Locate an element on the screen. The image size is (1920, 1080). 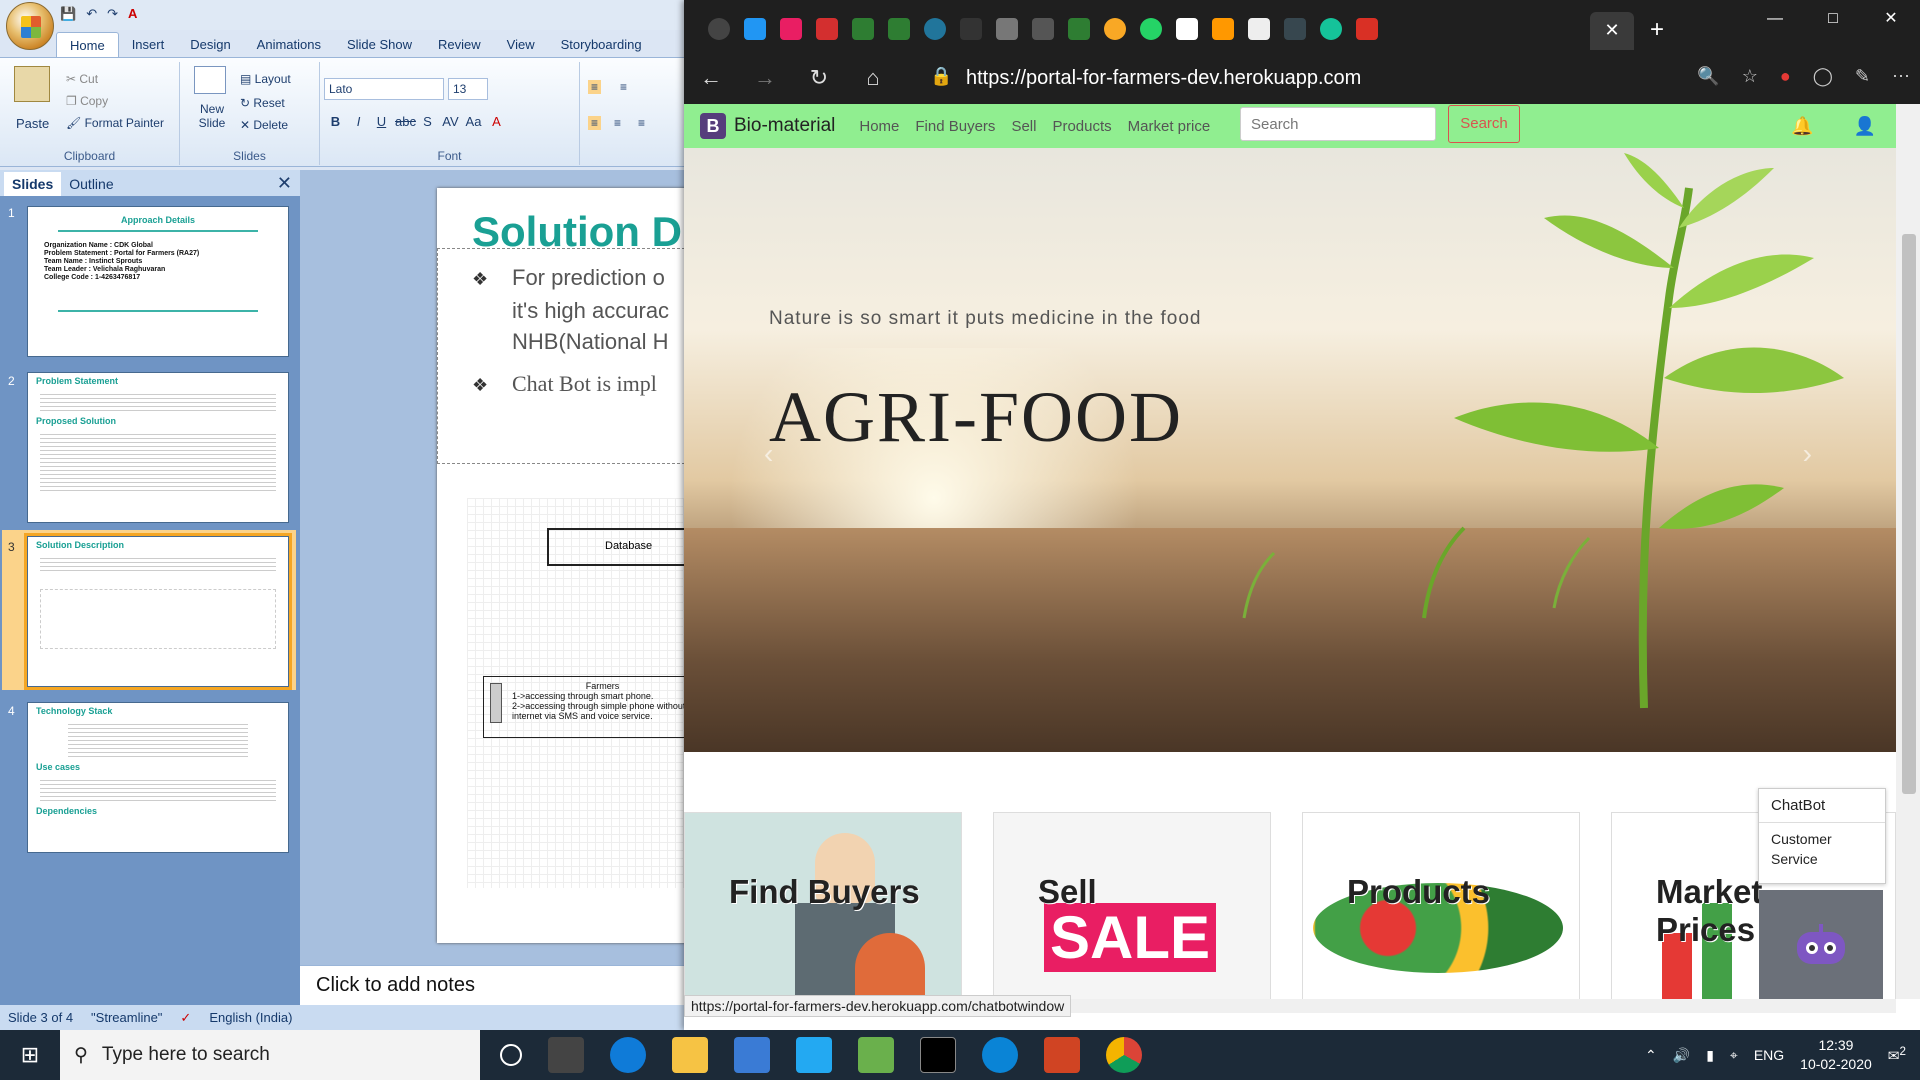
vscode-icon is located at coordinates (814, 1055).